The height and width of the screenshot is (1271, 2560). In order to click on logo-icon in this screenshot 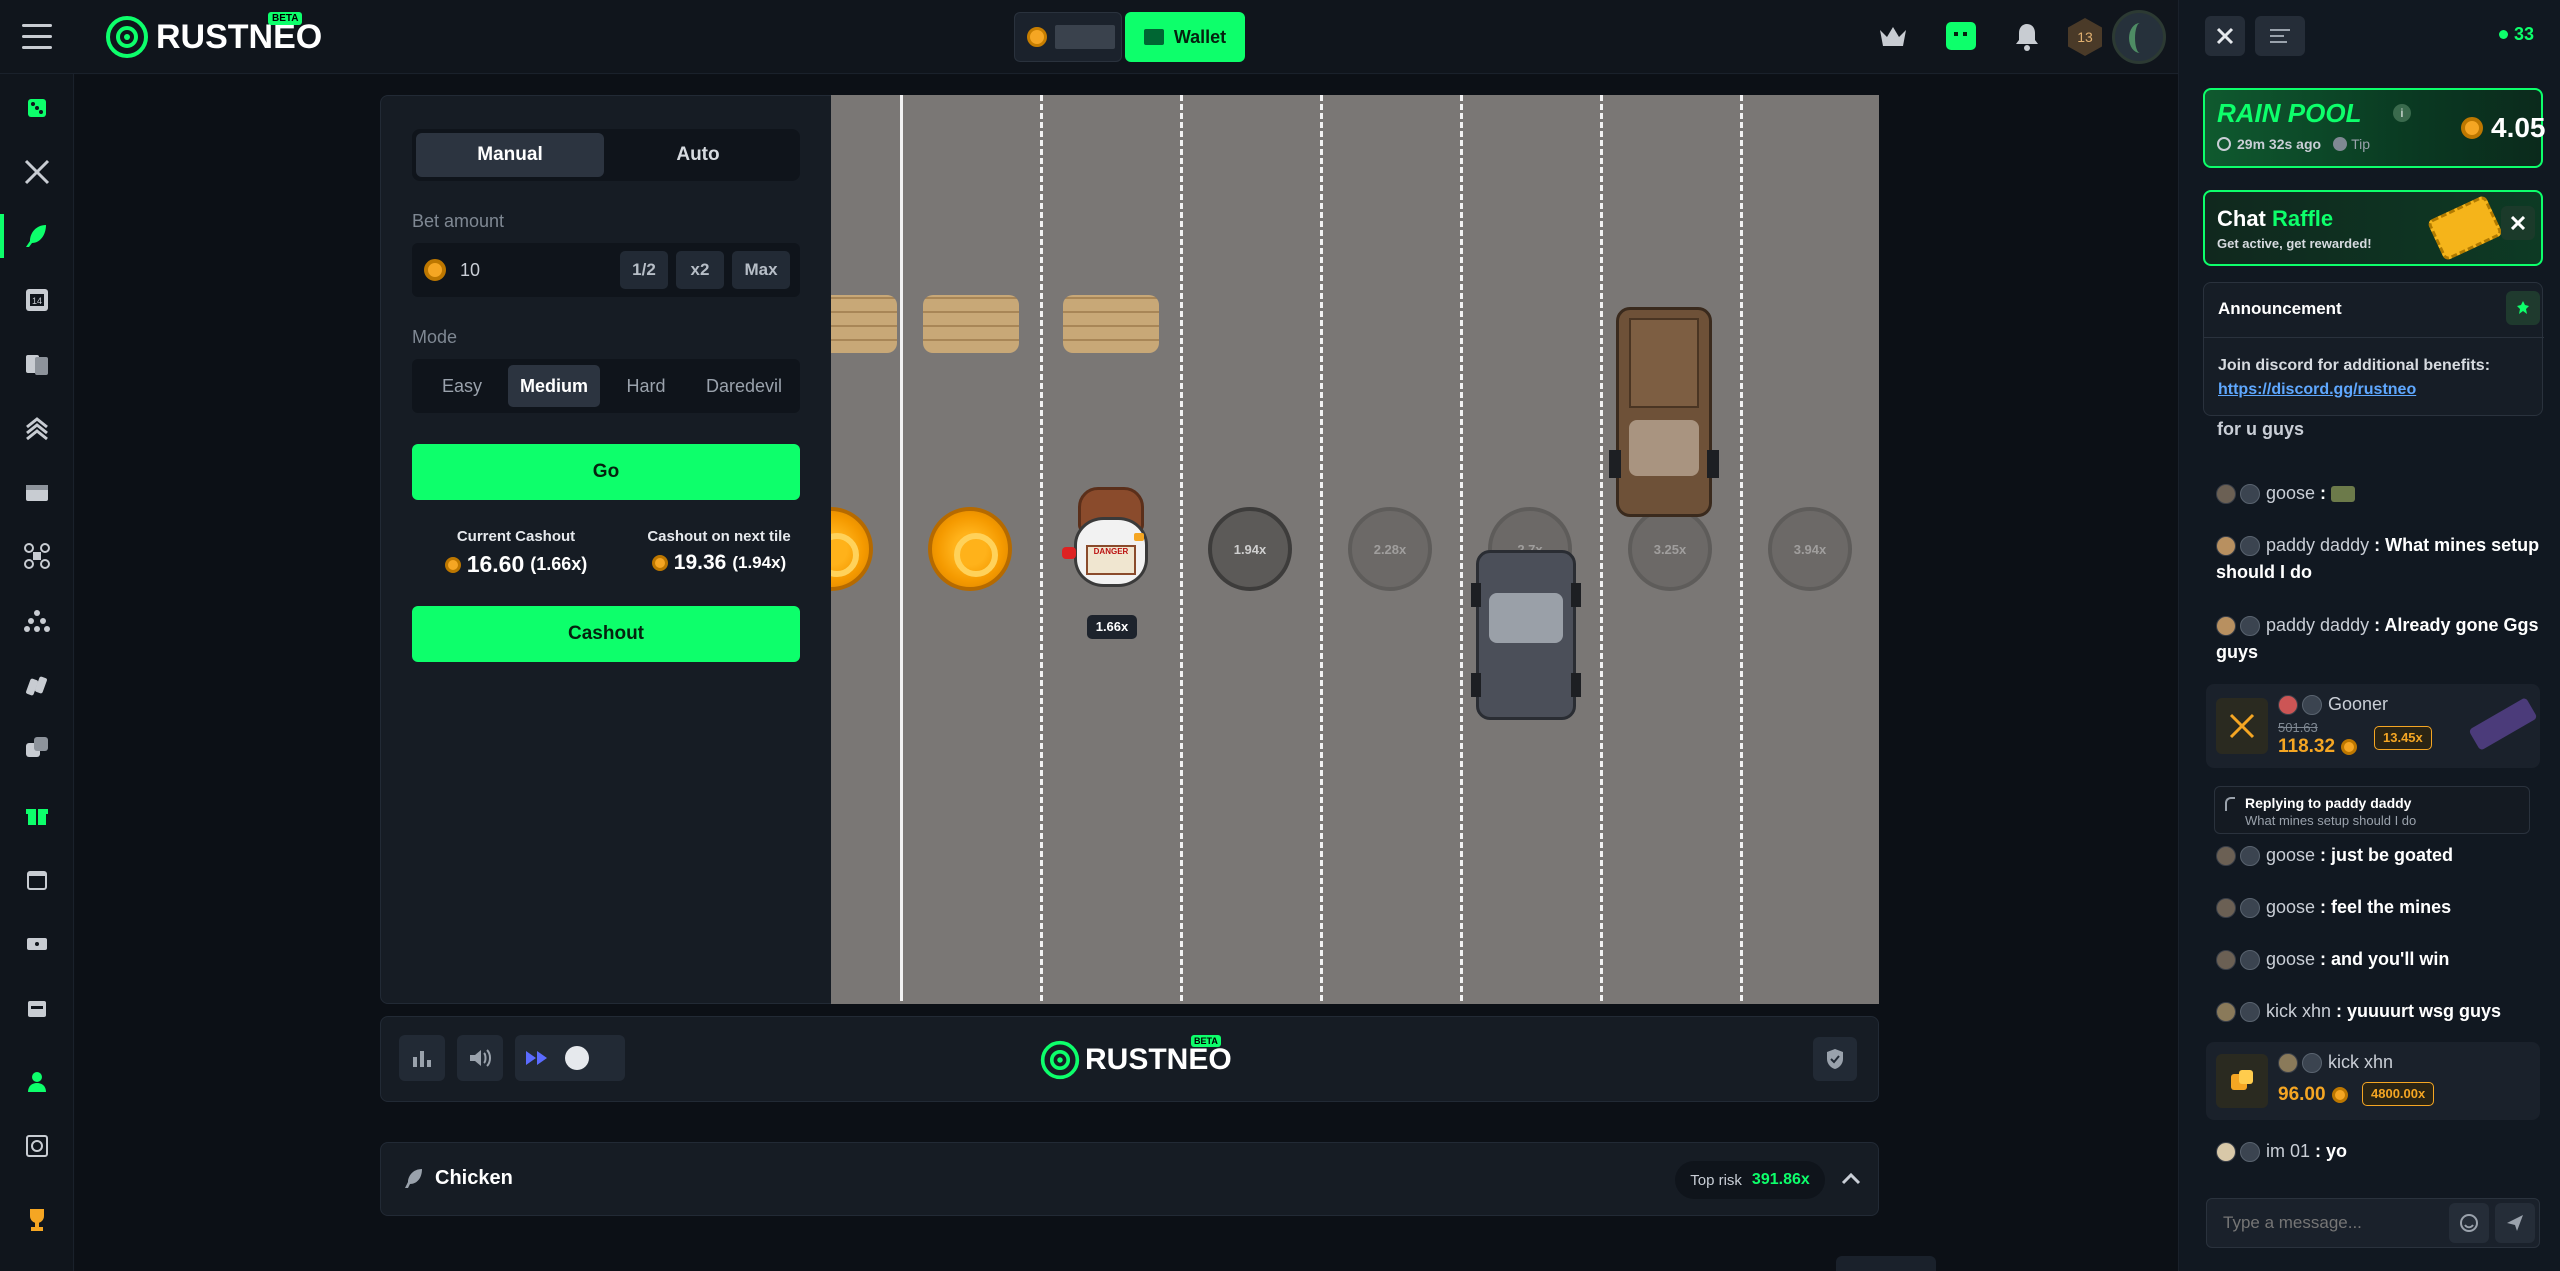, I will do `click(1060, 1060)`.